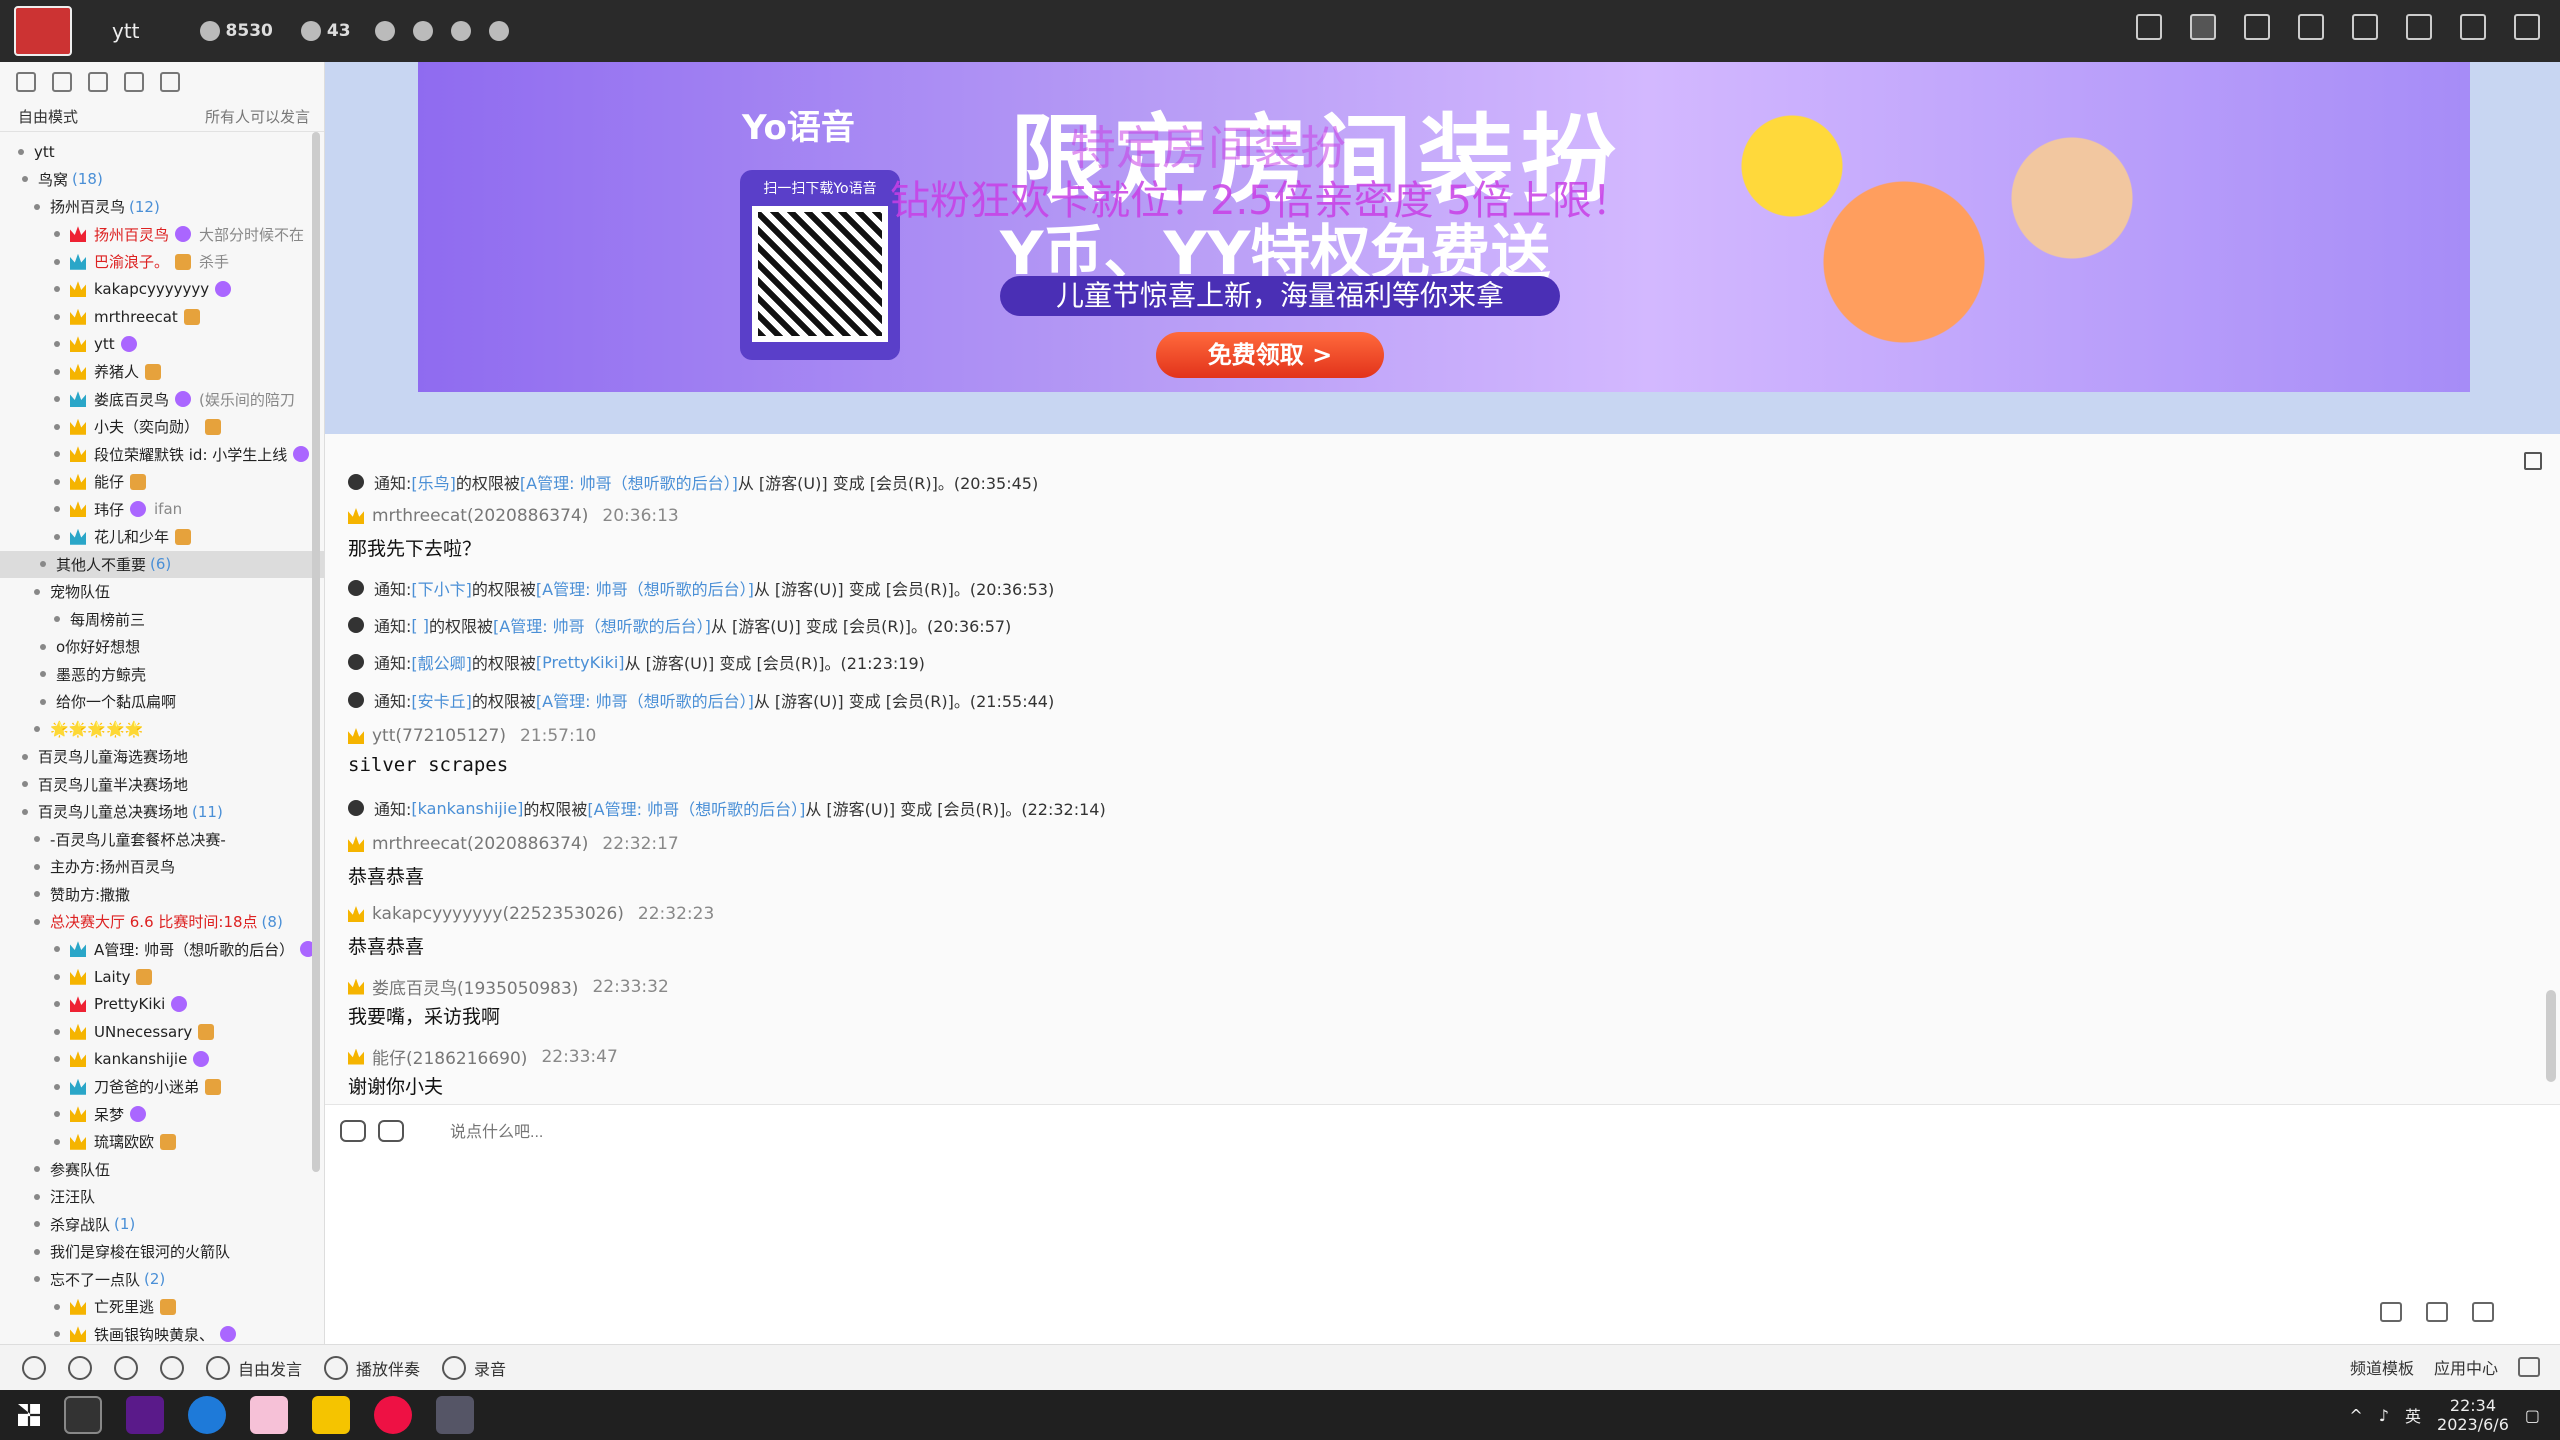  I want to click on tree-row: 鸟窝 (18), so click(162, 180).